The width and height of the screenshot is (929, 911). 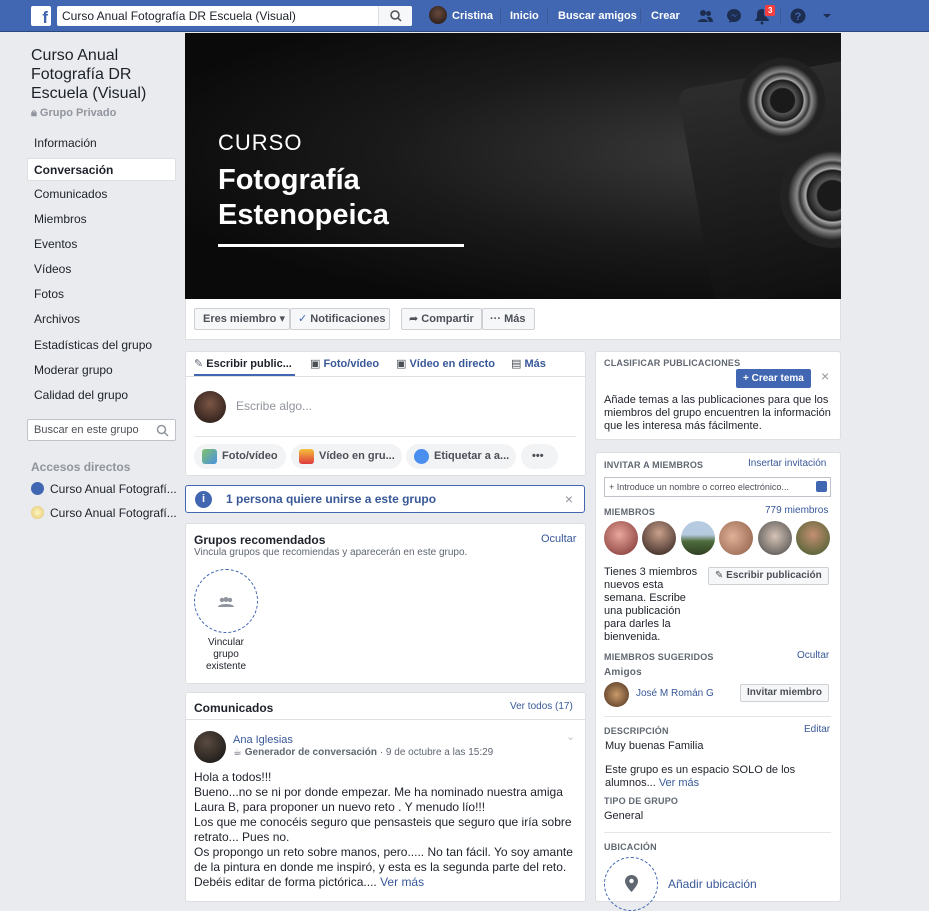 What do you see at coordinates (616, 694) in the screenshot?
I see `suggested-member-avatar` at bounding box center [616, 694].